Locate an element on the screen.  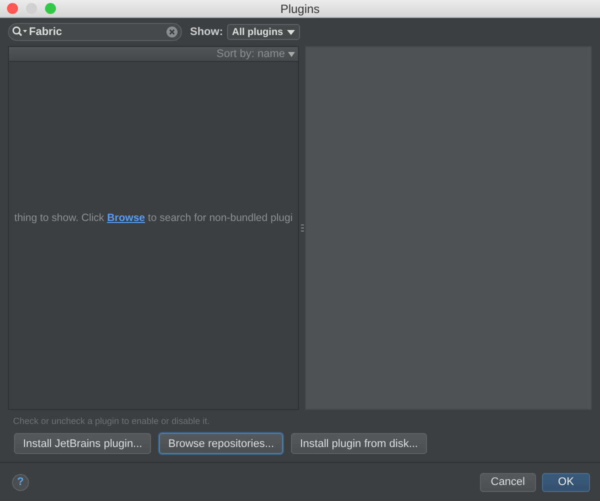
filter-dropdown: All plugins is located at coordinates (263, 32).